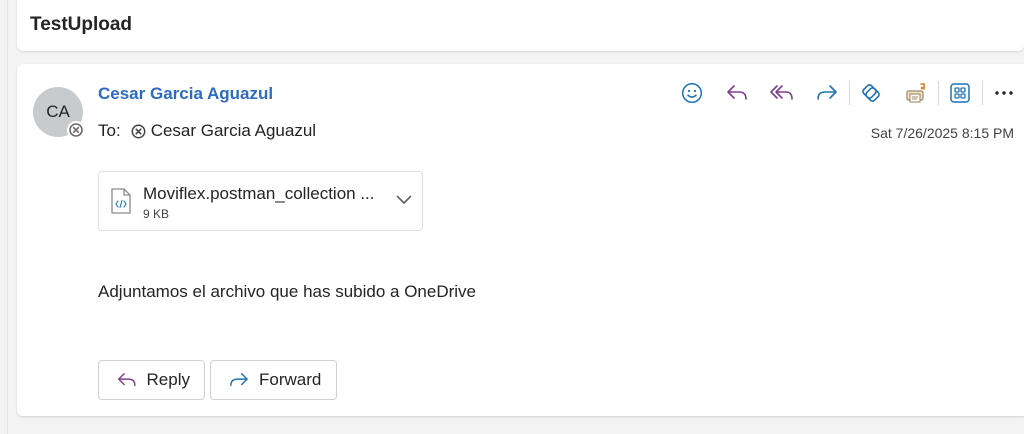 The height and width of the screenshot is (434, 1024). I want to click on attachment-size: 9 KB, so click(156, 214).